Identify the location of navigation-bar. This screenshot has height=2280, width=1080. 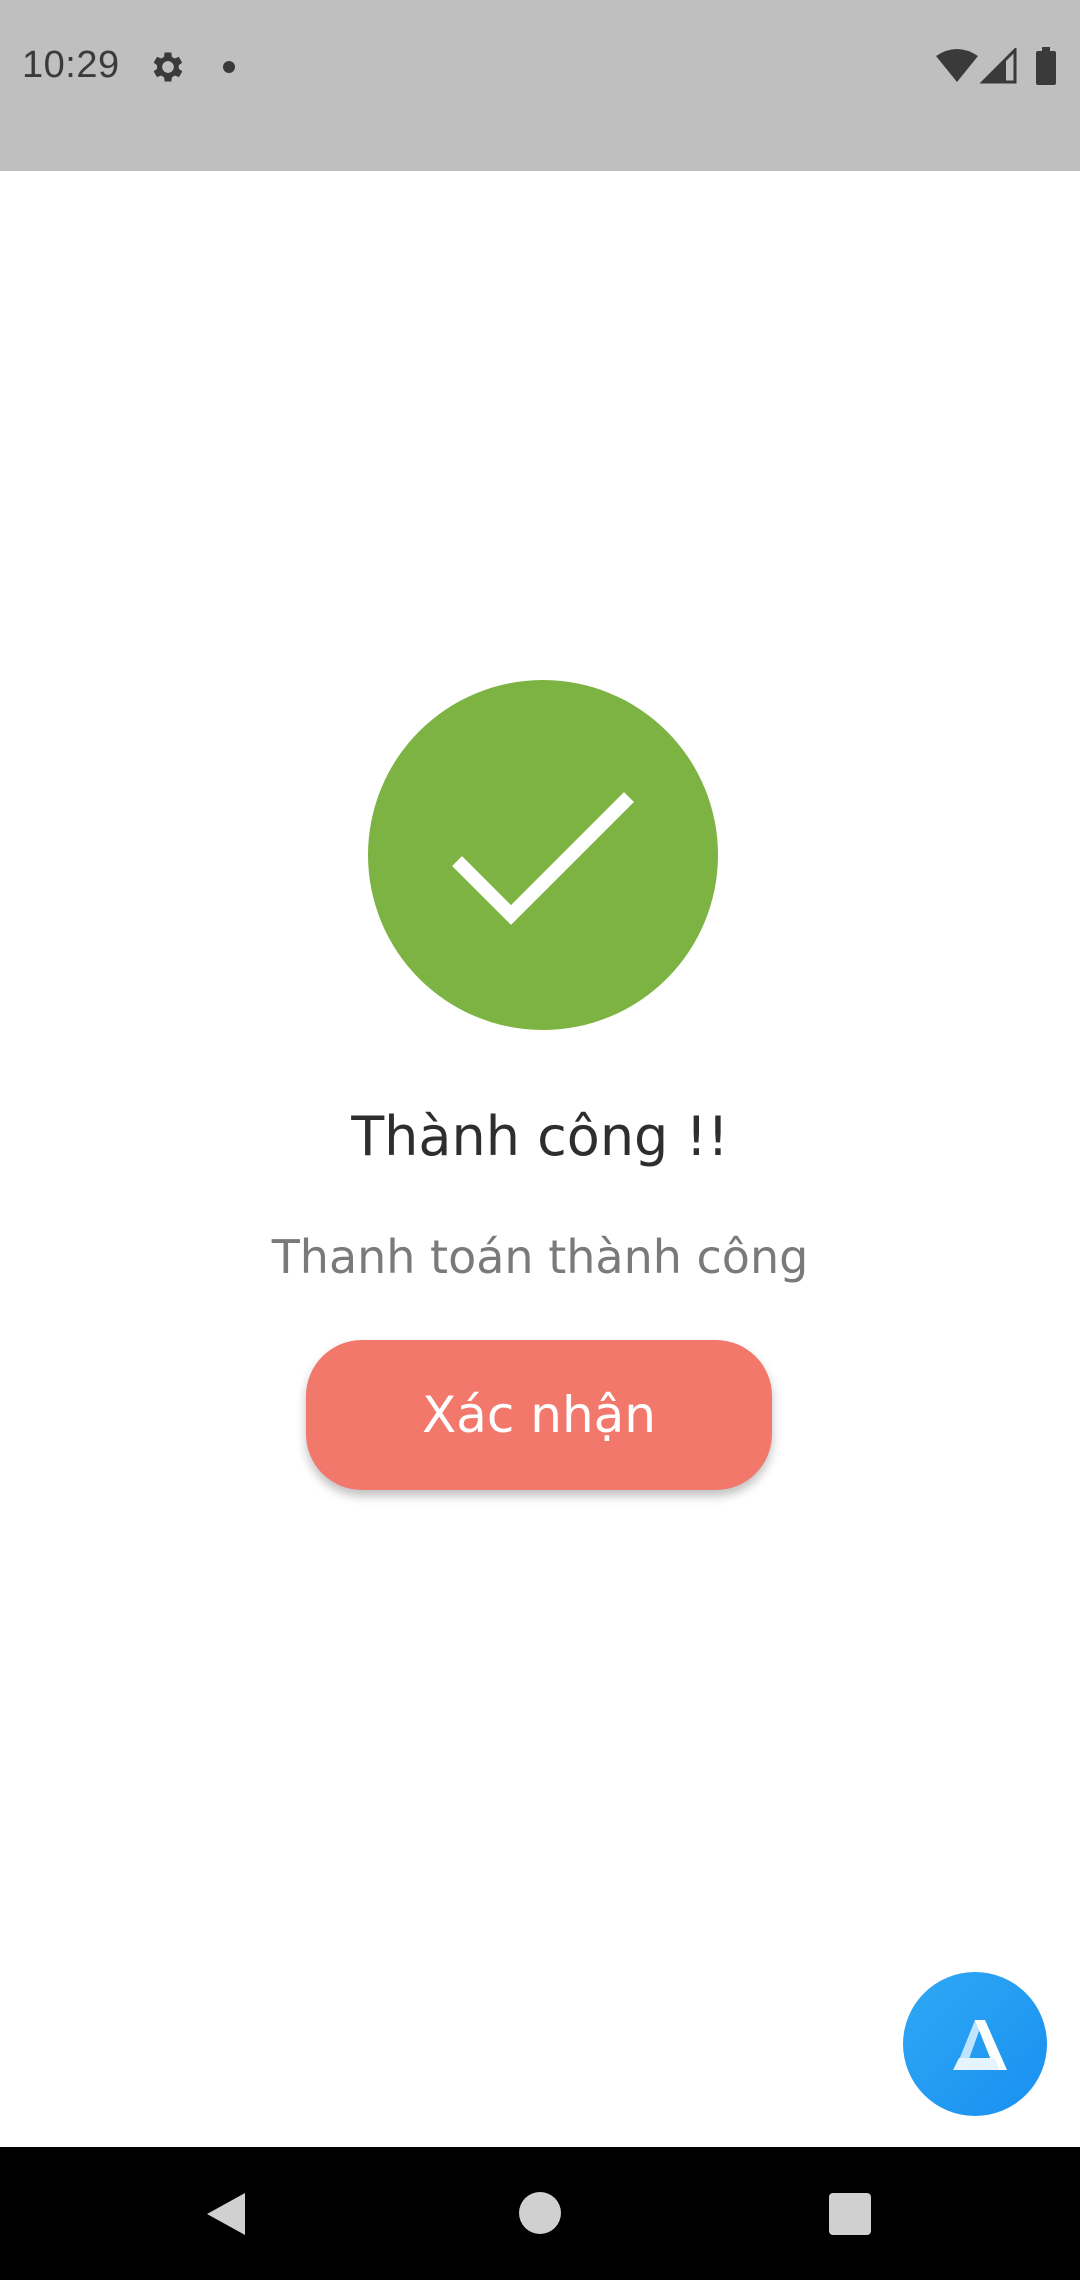
(540, 2213).